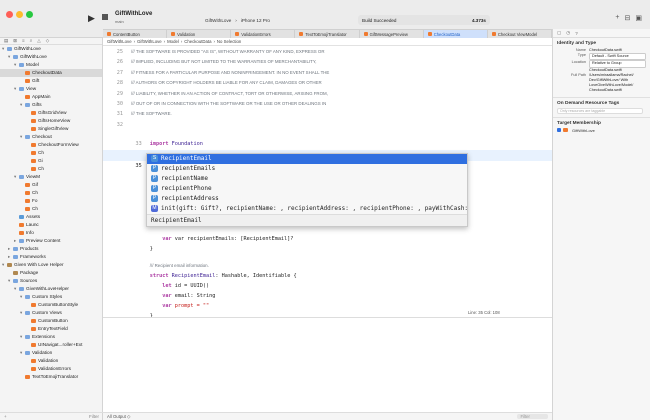 Image resolution: width=650 pixels, height=420 pixels. What do you see at coordinates (6, 41) in the screenshot?
I see `folder-icon: ▤` at bounding box center [6, 41].